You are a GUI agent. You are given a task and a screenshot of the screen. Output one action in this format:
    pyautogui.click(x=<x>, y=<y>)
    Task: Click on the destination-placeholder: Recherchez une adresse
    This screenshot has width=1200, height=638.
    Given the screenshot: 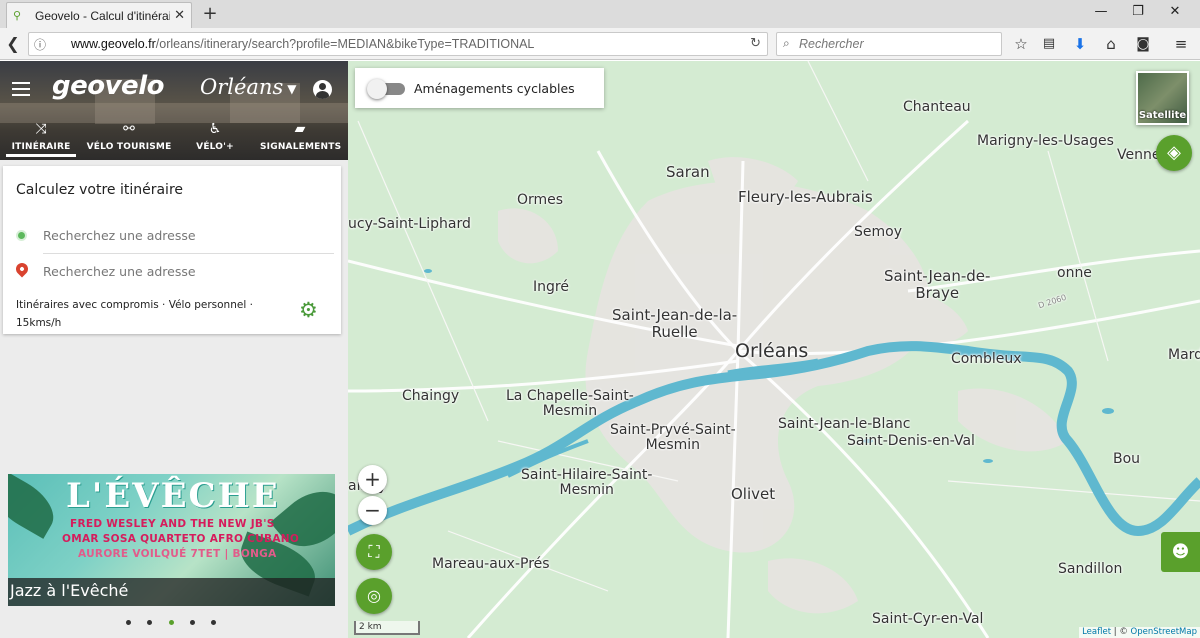 What is the action you would take?
    pyautogui.click(x=119, y=271)
    